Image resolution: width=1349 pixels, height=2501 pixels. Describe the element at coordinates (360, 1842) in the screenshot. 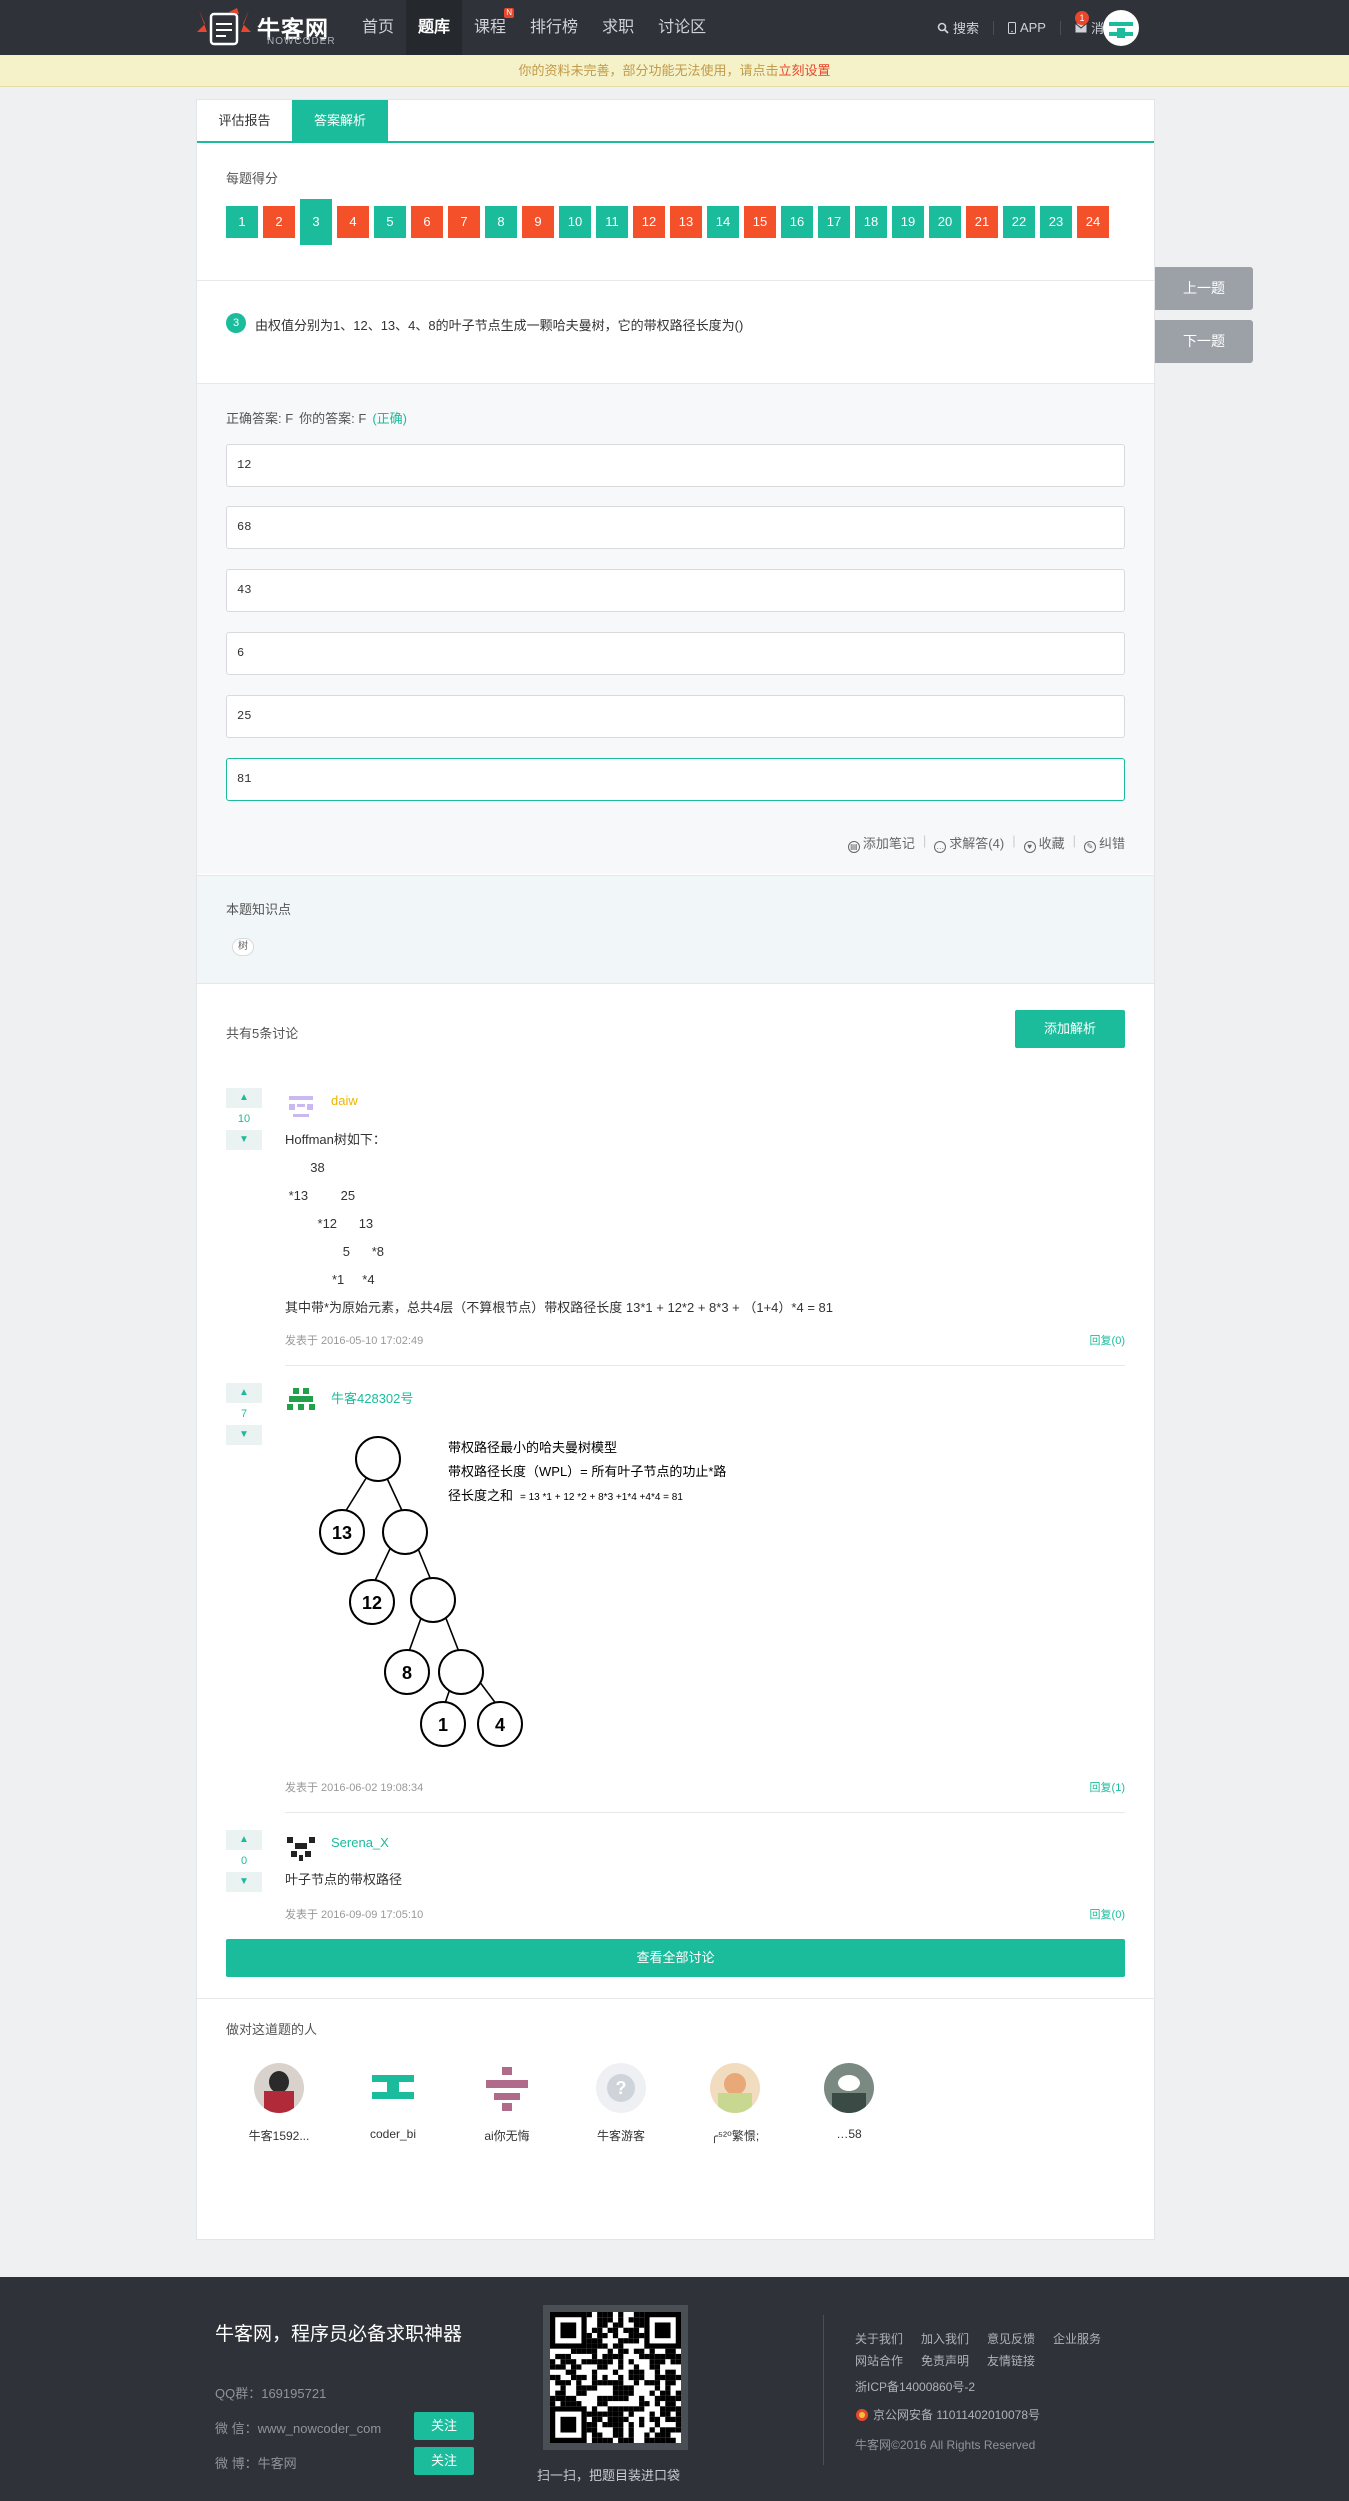

I see `commenter-name: Serena_X` at that location.